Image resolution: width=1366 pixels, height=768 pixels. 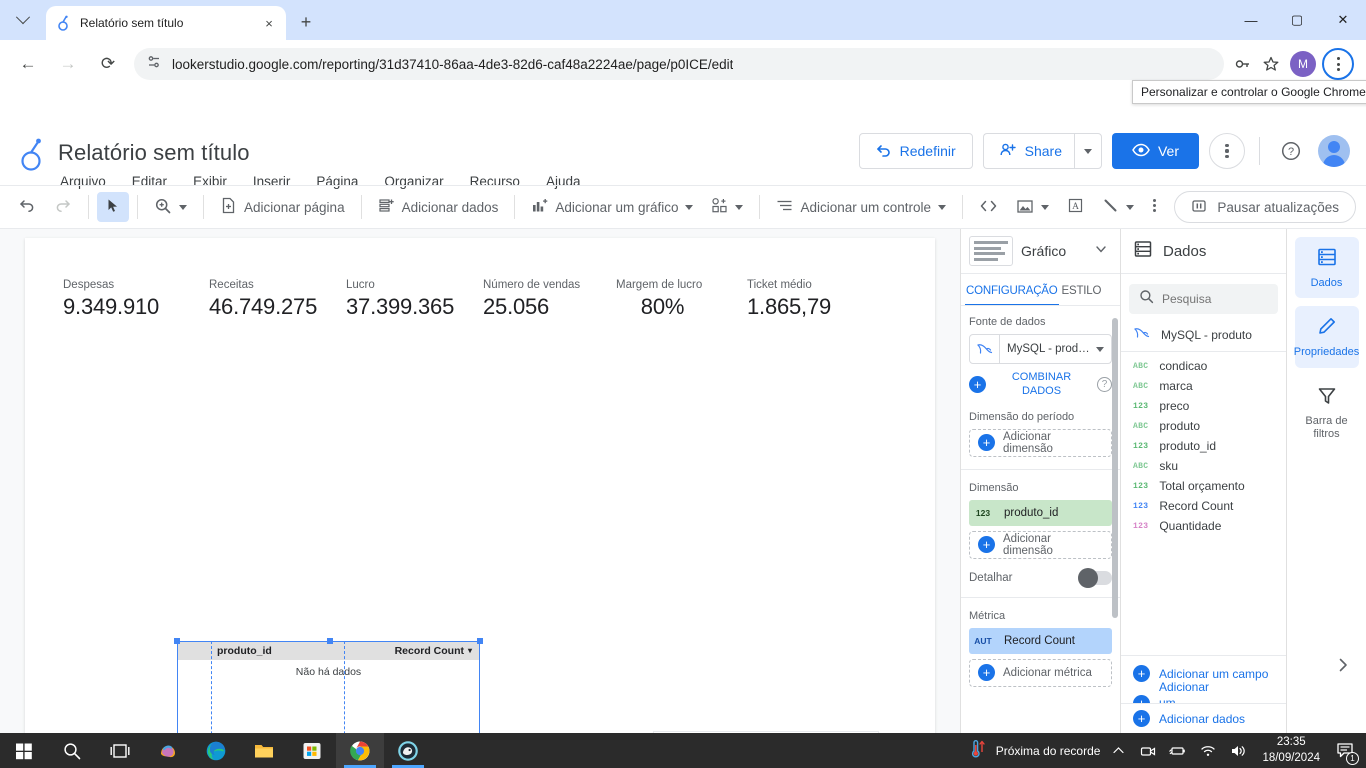 What do you see at coordinates (1203, 718) in the screenshot?
I see `add-data-source-button: + Adicionar dados` at bounding box center [1203, 718].